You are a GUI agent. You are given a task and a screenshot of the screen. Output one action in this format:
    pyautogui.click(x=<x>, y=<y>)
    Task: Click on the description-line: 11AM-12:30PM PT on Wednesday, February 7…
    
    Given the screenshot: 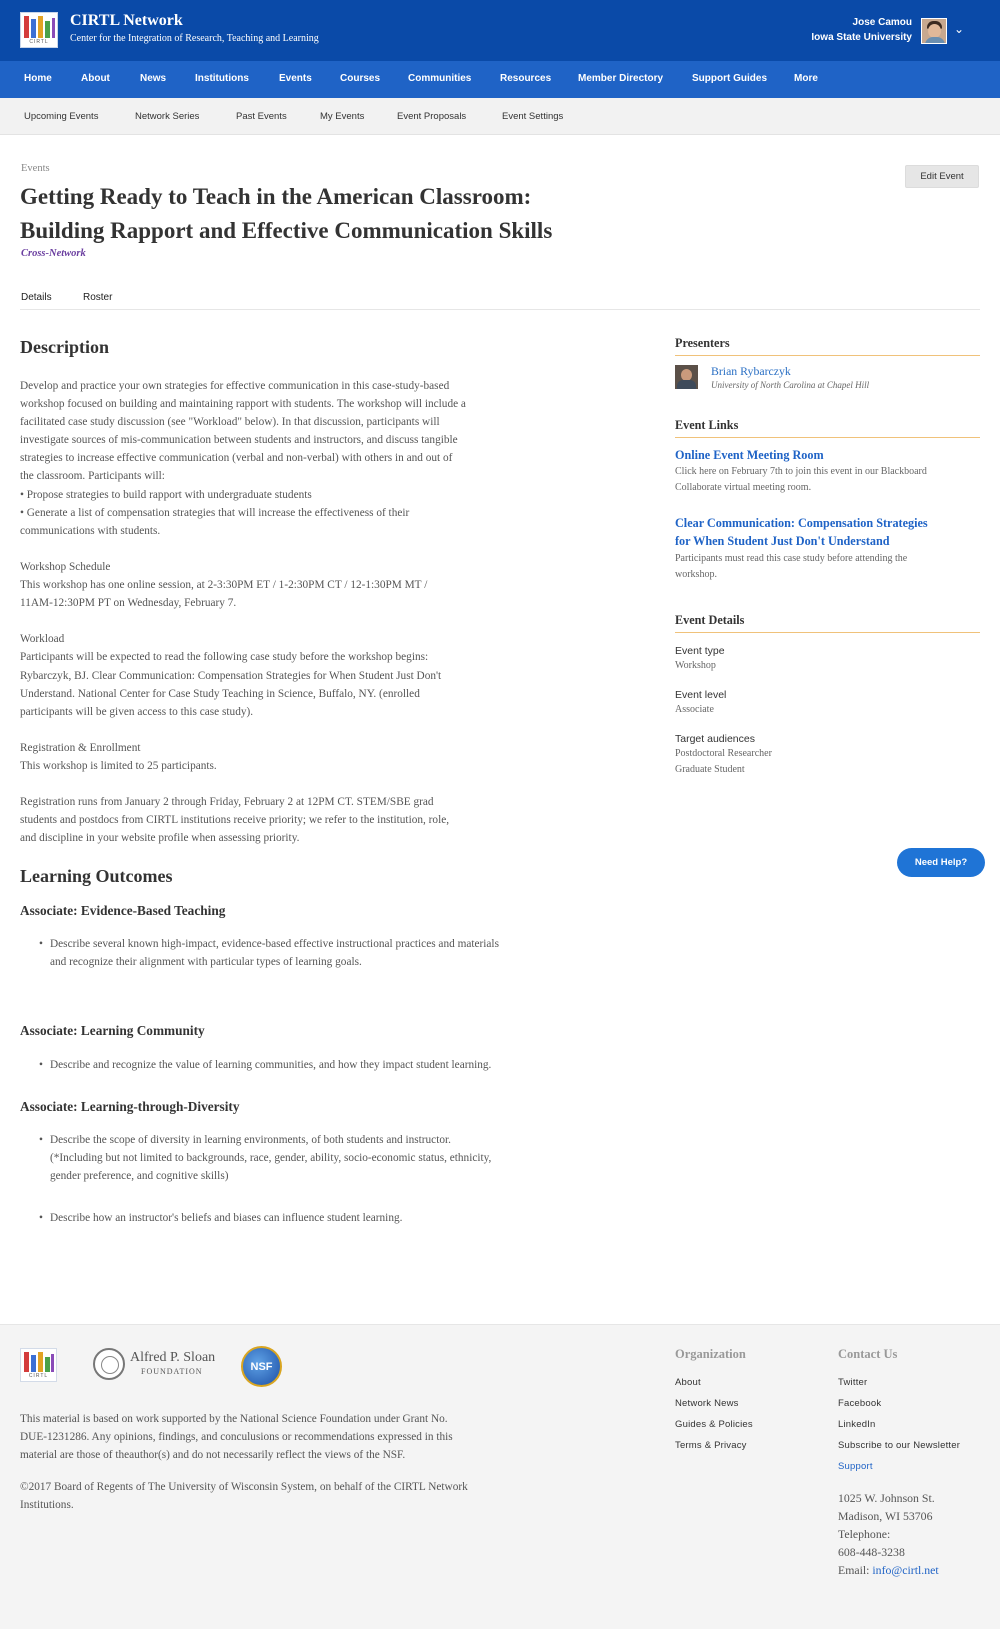 What is the action you would take?
    pyautogui.click(x=128, y=603)
    